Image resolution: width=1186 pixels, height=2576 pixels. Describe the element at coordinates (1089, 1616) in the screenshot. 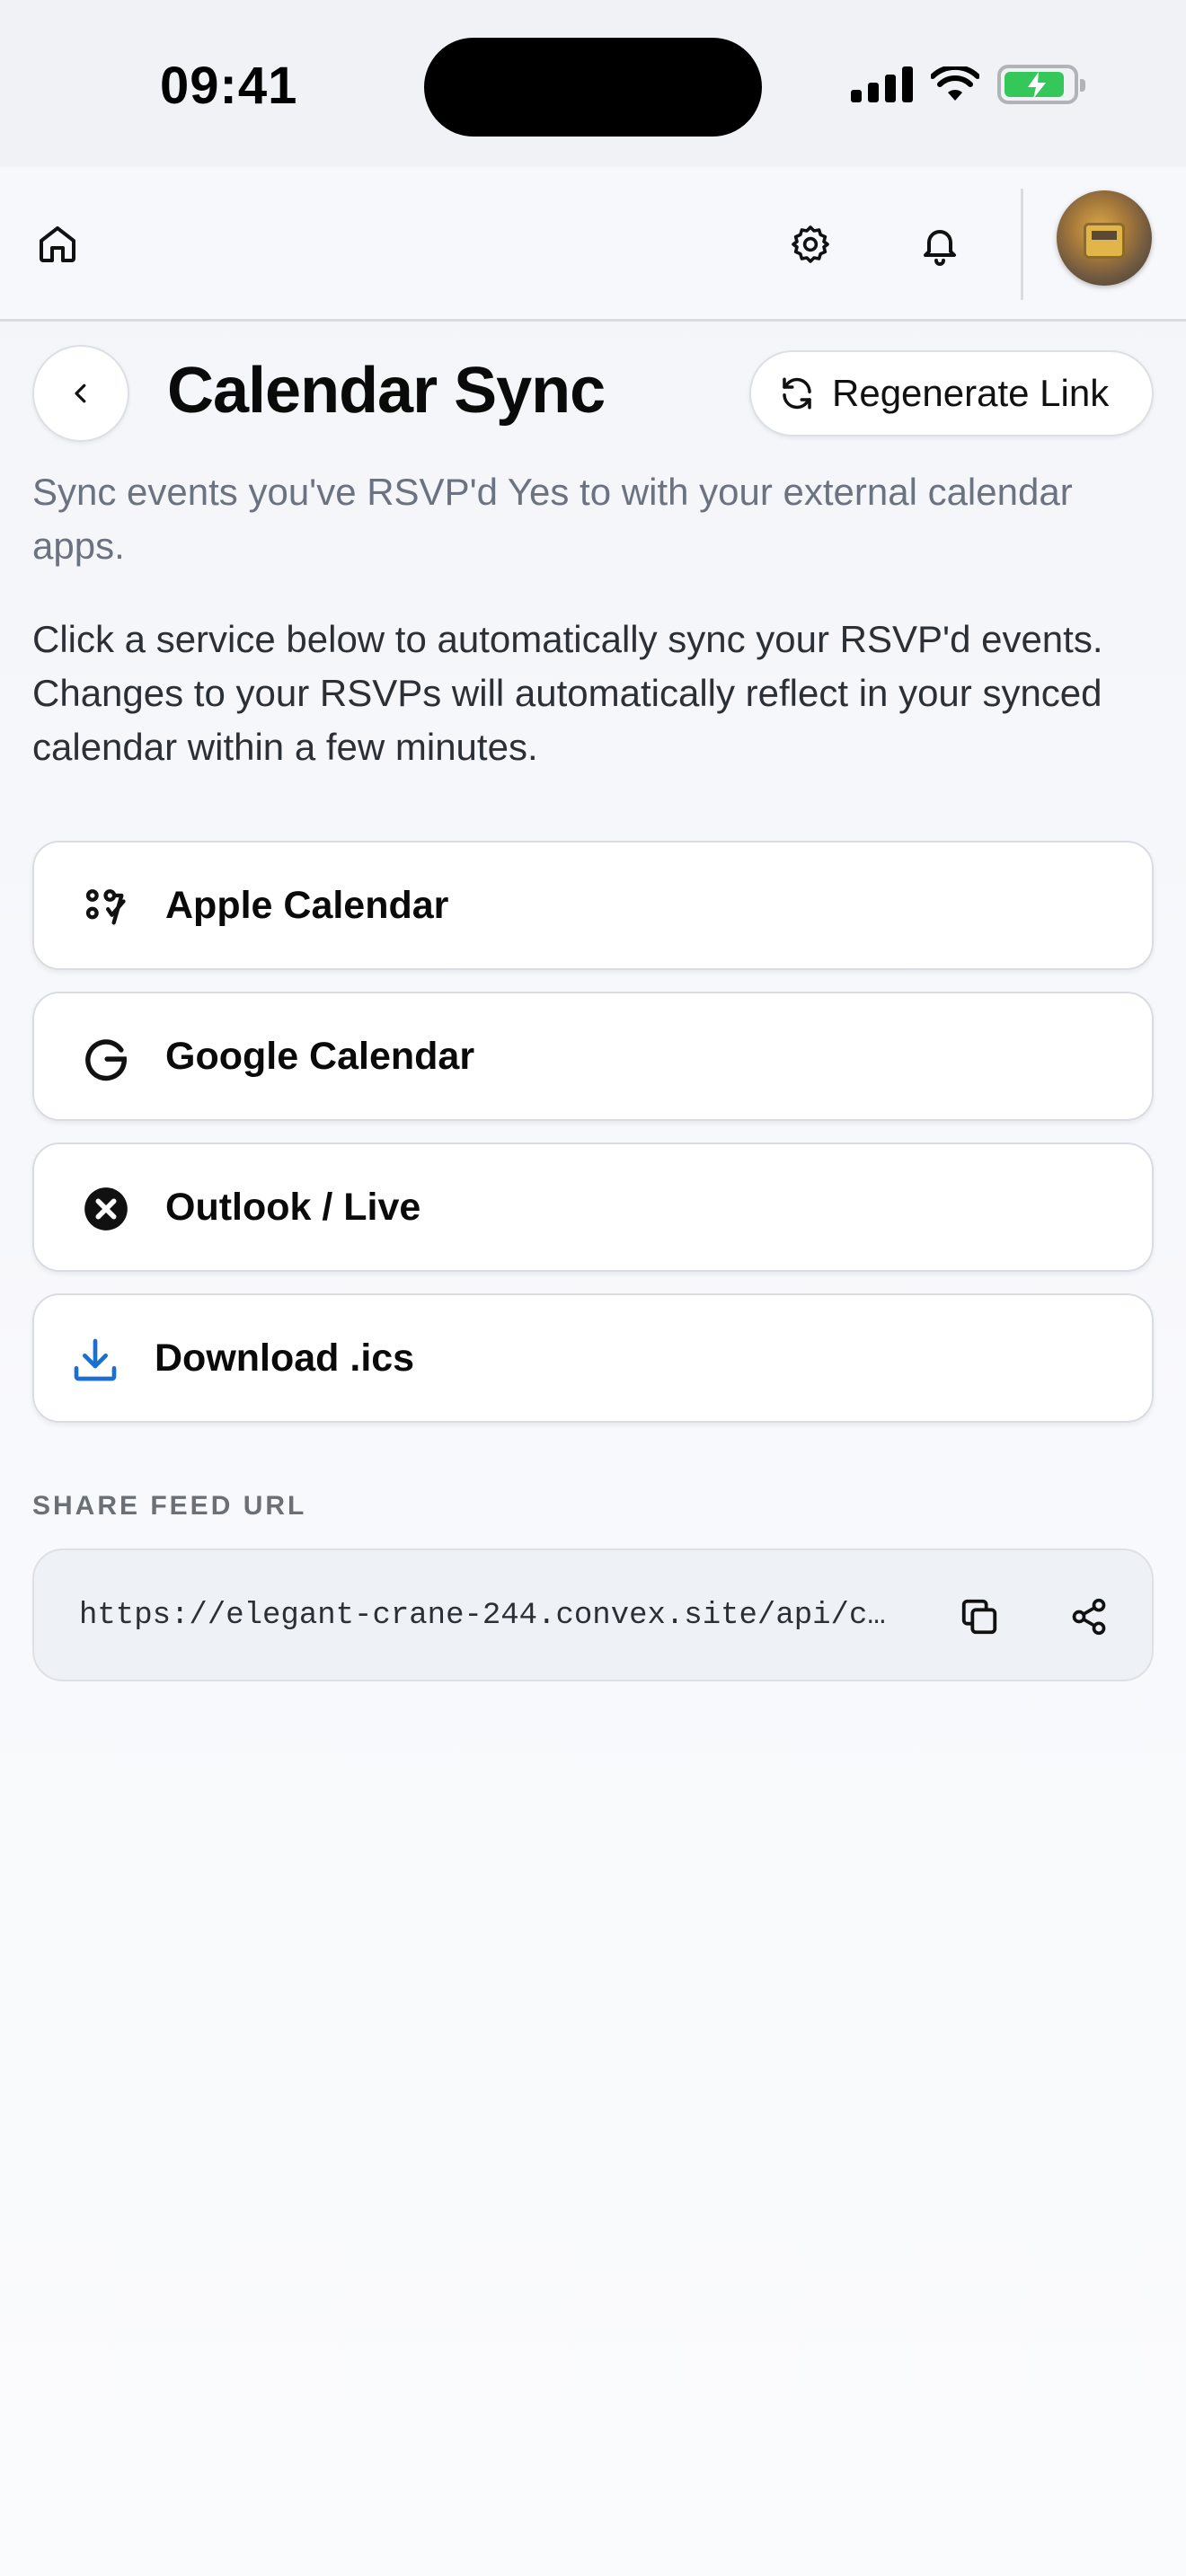

I see `share-icon` at that location.